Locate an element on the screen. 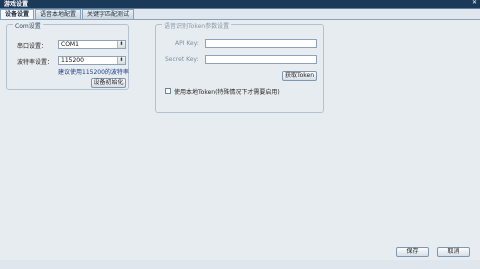 This screenshot has height=269, width=480. baud-label: 波特率设置： is located at coordinates (35, 62).